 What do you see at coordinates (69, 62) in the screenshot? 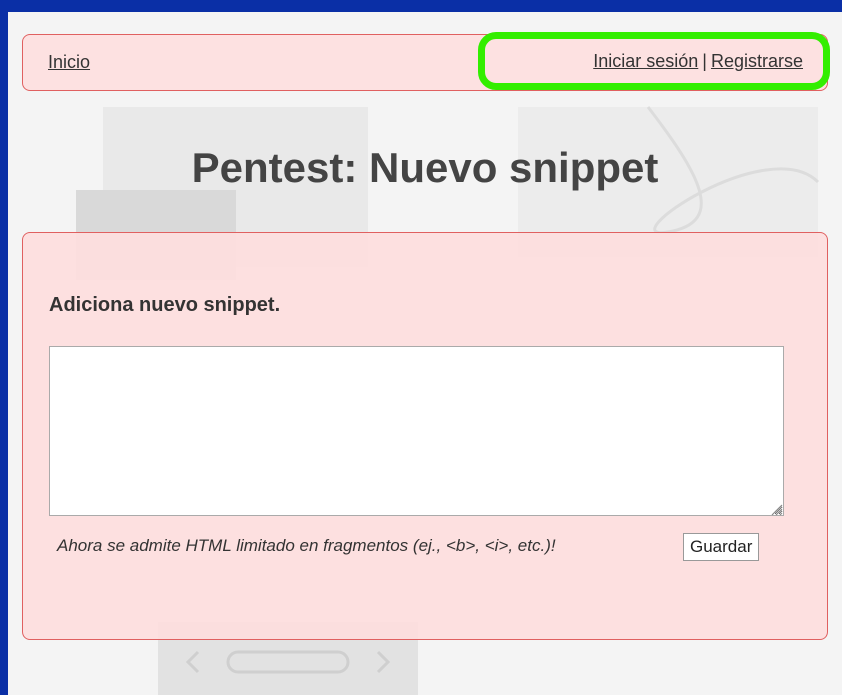
I see `home-link: Inicio` at bounding box center [69, 62].